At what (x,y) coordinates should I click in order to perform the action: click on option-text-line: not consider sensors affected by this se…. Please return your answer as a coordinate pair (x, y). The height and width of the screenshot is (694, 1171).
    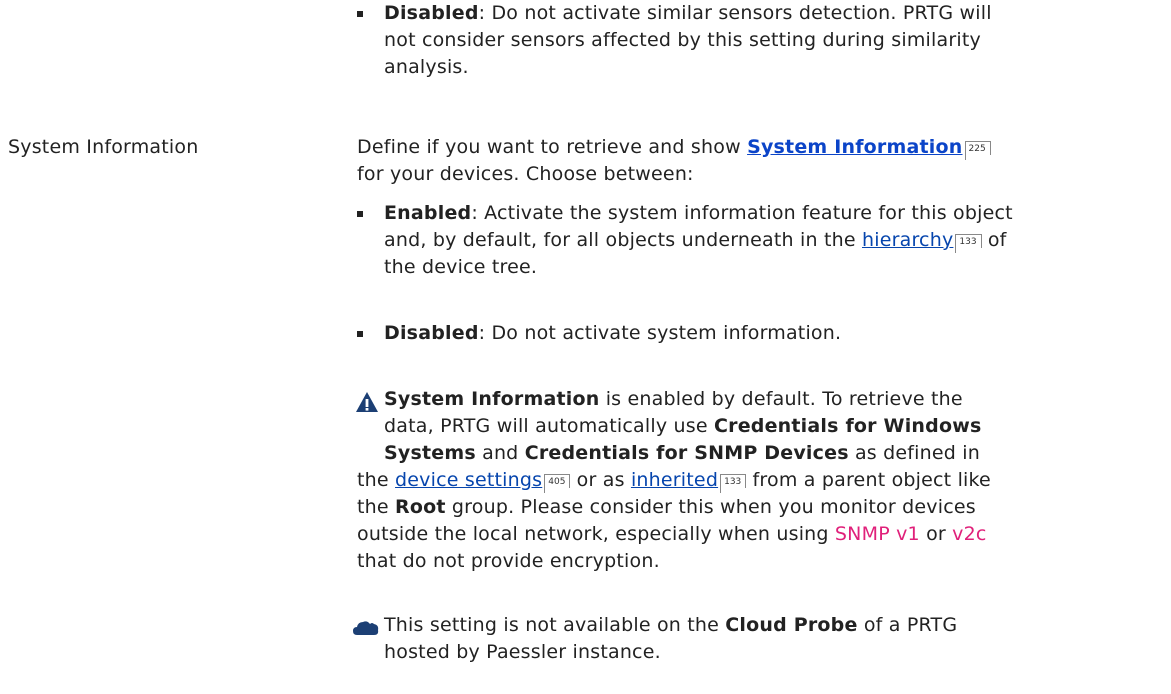
    Looking at the image, I should click on (682, 40).